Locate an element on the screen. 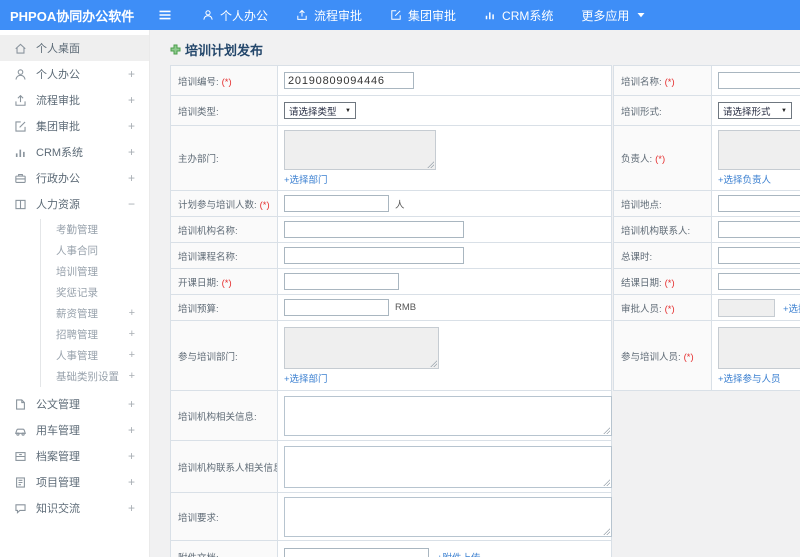 The width and height of the screenshot is (800, 557). sidebar-subitem: 人事管理 + is located at coordinates (95, 355).